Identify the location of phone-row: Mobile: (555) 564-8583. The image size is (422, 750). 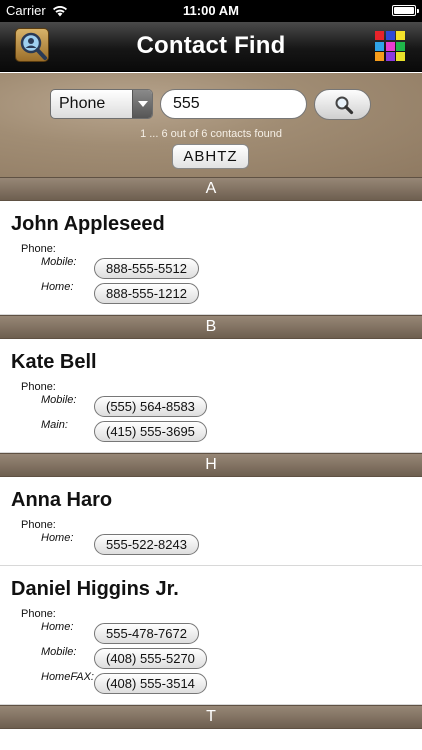
(211, 406).